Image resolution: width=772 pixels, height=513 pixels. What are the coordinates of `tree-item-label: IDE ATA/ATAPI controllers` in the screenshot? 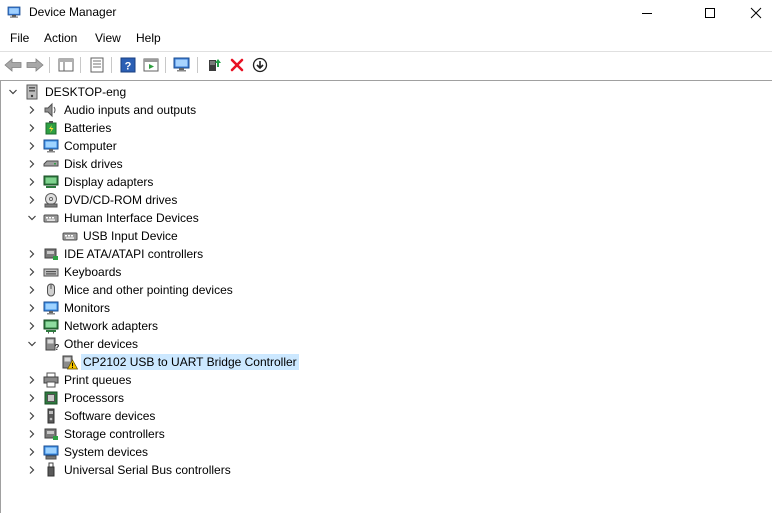 It's located at (134, 254).